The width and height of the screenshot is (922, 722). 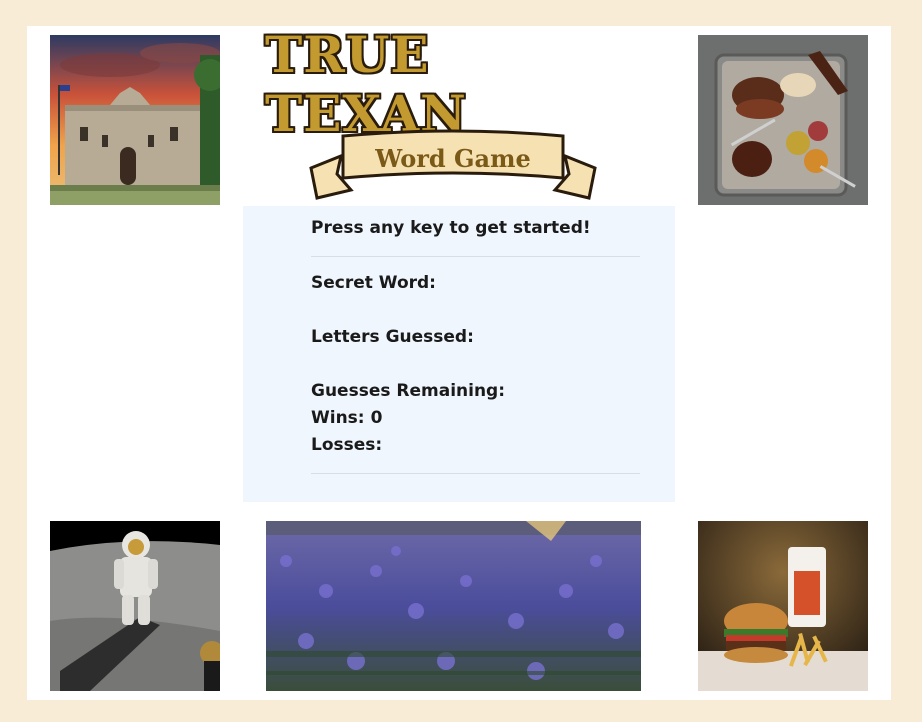 What do you see at coordinates (347, 445) in the screenshot?
I see `losses-label: Losses:` at bounding box center [347, 445].